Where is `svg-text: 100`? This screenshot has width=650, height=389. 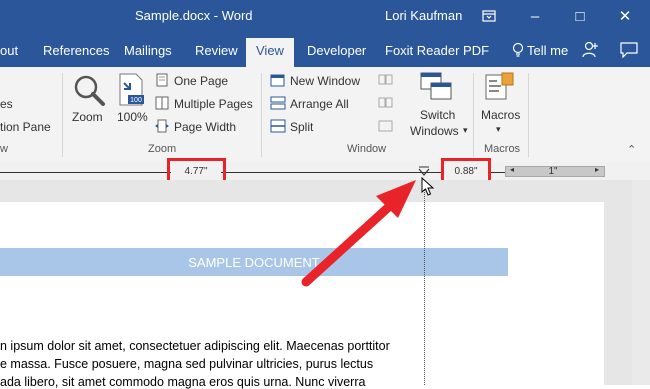 svg-text: 100 is located at coordinates (136, 100).